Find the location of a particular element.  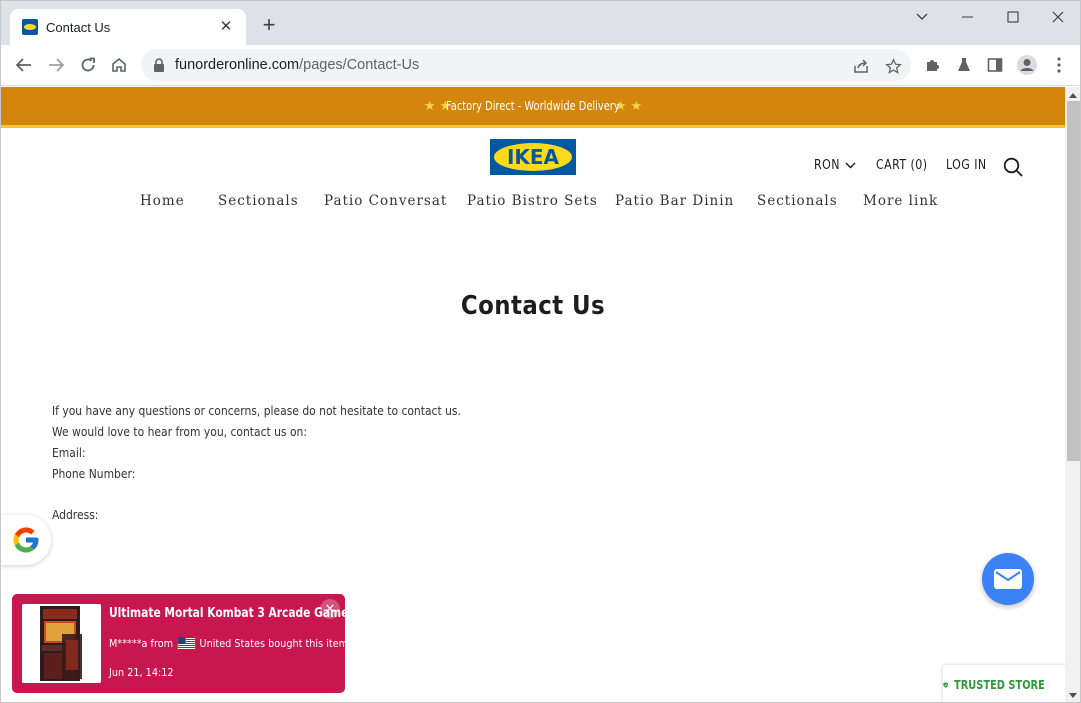

ikea-favicon-icon is located at coordinates (30, 27).